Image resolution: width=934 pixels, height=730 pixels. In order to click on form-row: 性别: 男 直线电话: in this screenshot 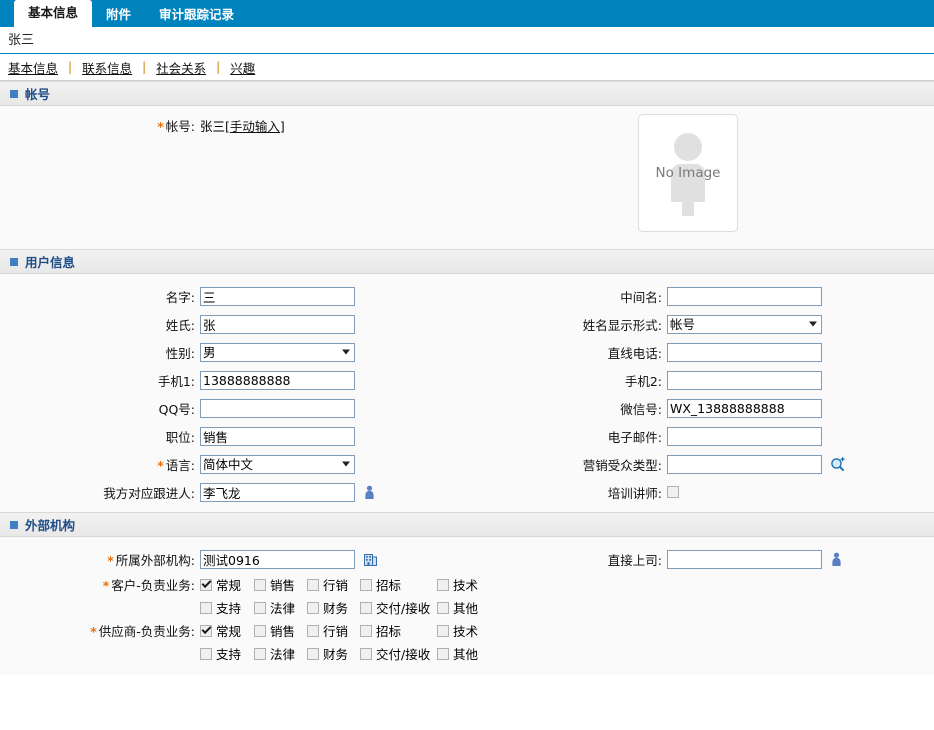, I will do `click(467, 352)`.